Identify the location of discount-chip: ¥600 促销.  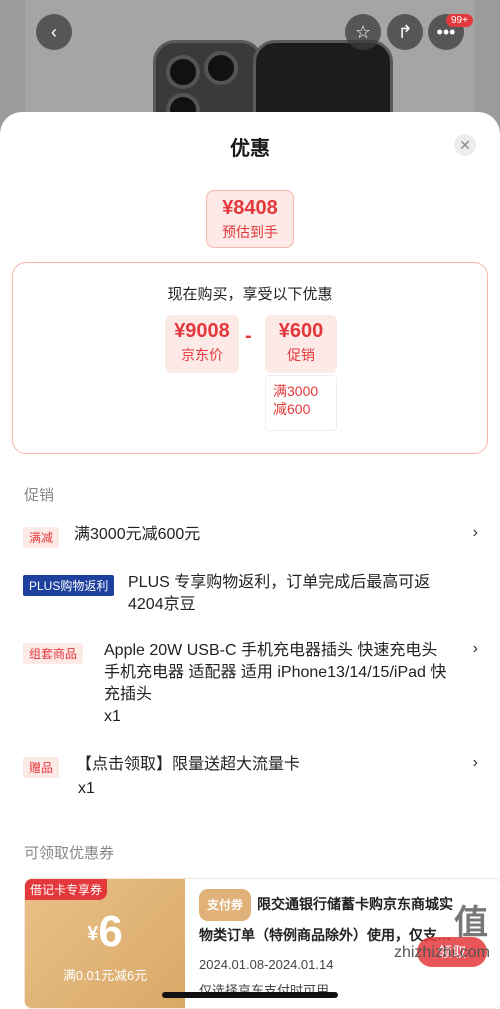
(301, 344).